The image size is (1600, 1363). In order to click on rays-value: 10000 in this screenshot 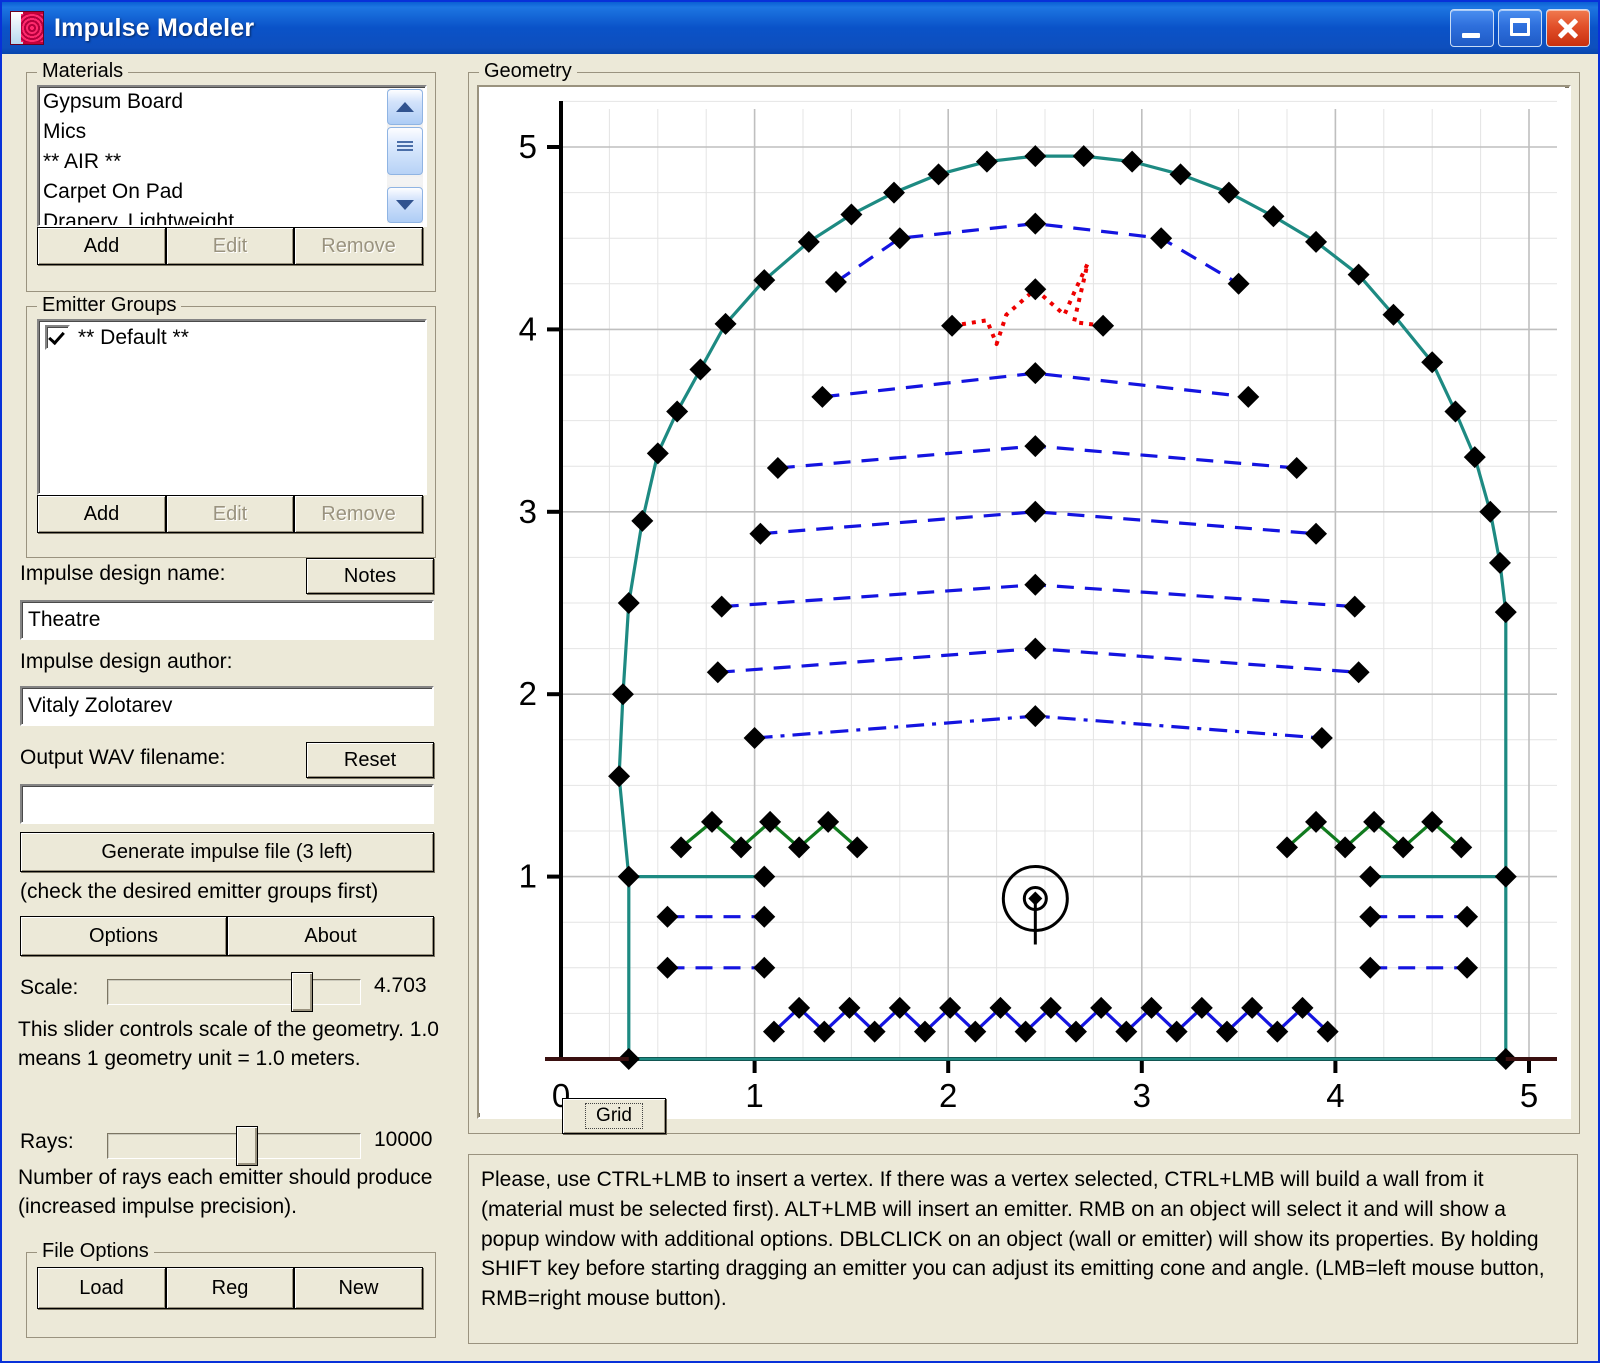, I will do `click(403, 1139)`.